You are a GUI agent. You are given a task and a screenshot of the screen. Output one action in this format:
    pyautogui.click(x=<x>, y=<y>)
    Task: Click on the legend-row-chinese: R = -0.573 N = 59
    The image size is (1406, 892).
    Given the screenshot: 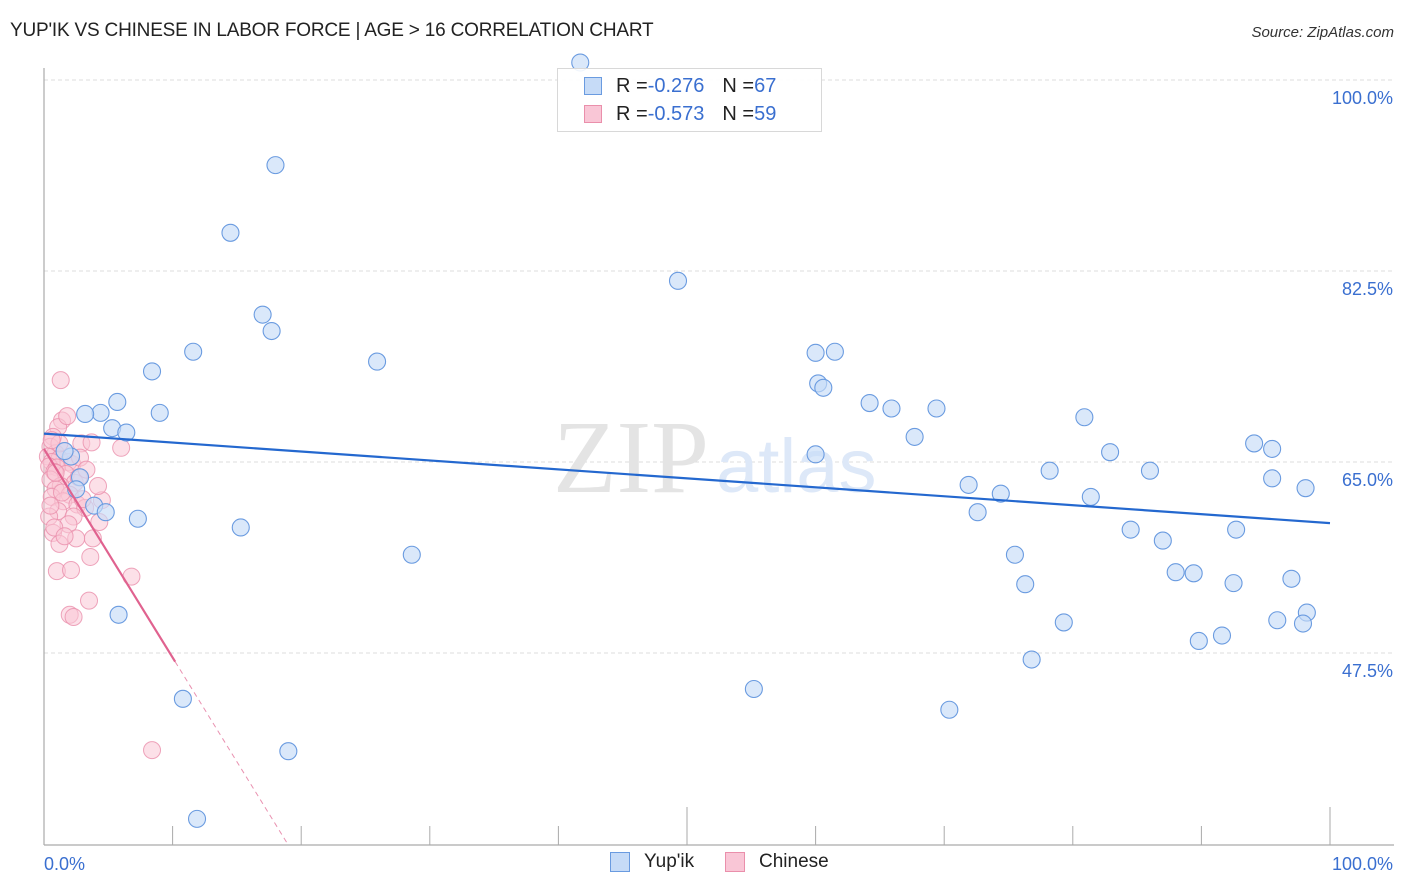 What is the action you would take?
    pyautogui.click(x=680, y=114)
    